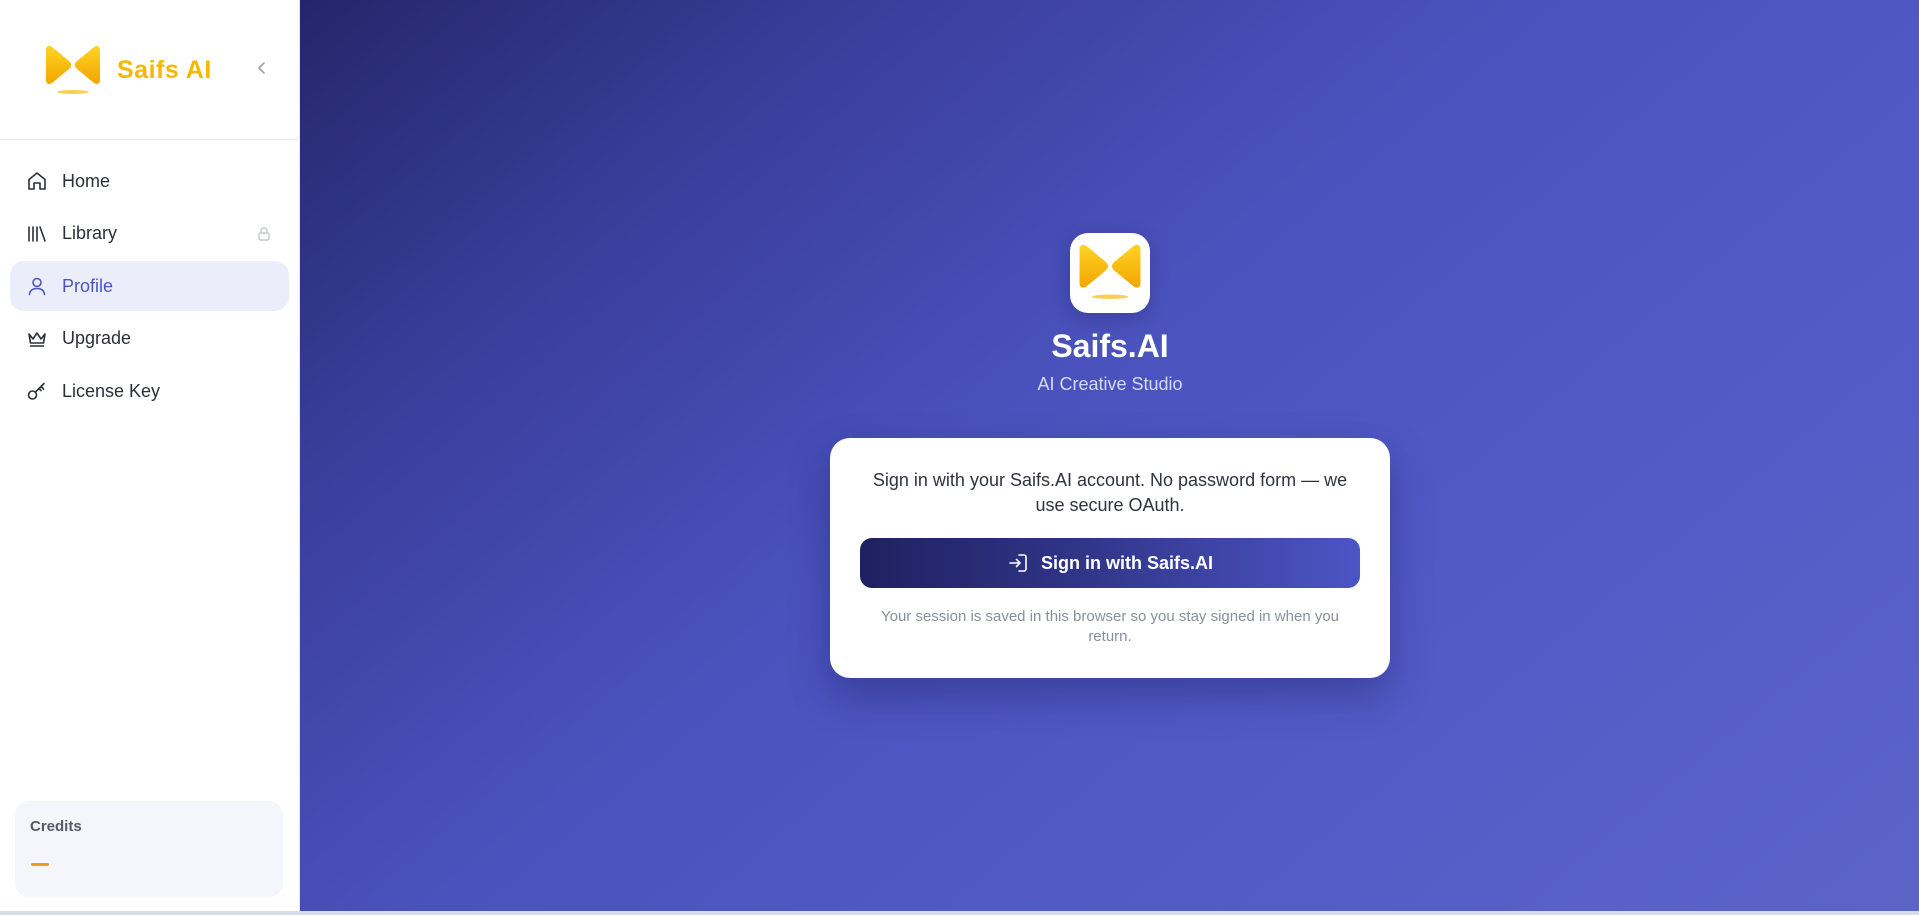 The height and width of the screenshot is (915, 1919). Describe the element at coordinates (37, 234) in the screenshot. I see `library-icon` at that location.